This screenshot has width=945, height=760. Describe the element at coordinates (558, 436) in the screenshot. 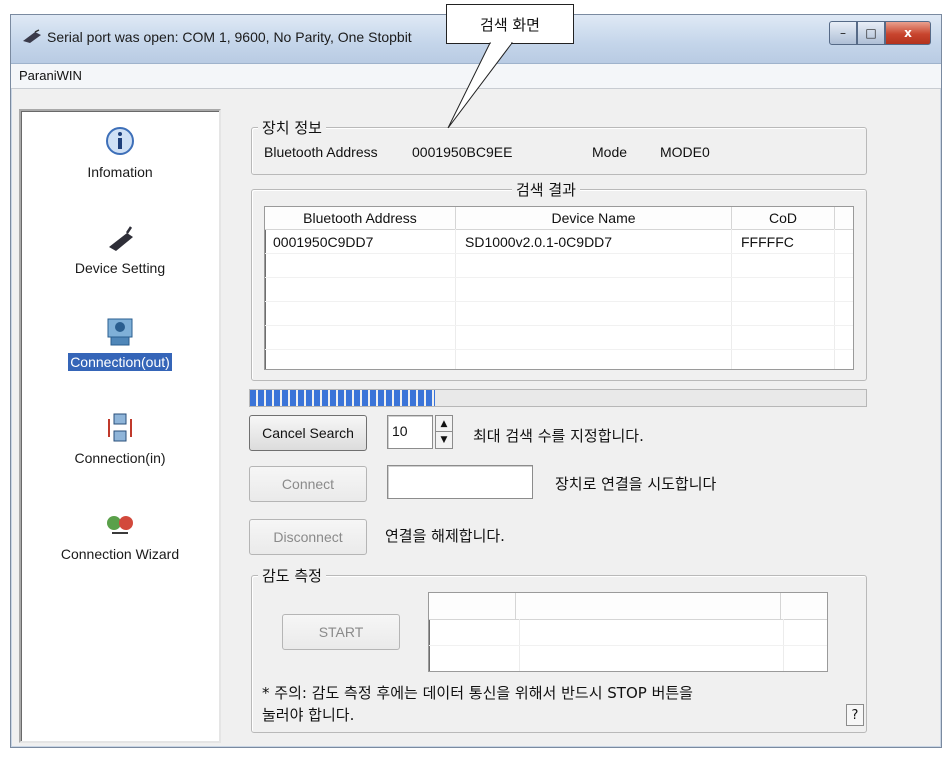

I see `max-count-description: 최대 검색 수를 지정합니다.` at that location.